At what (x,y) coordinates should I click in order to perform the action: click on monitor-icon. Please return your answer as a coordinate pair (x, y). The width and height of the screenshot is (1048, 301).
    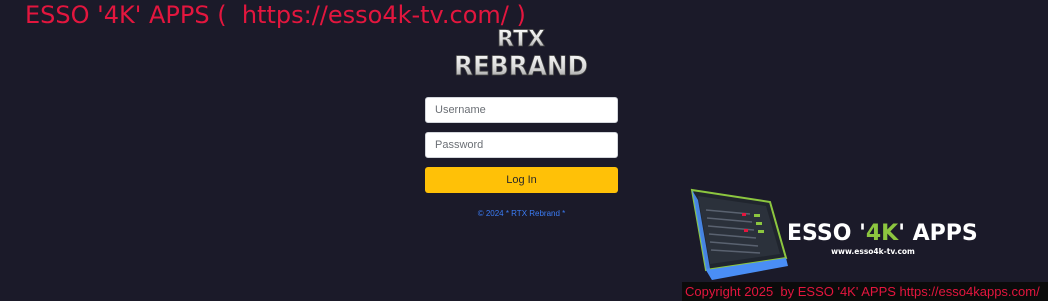
    Looking at the image, I should click on (739, 234).